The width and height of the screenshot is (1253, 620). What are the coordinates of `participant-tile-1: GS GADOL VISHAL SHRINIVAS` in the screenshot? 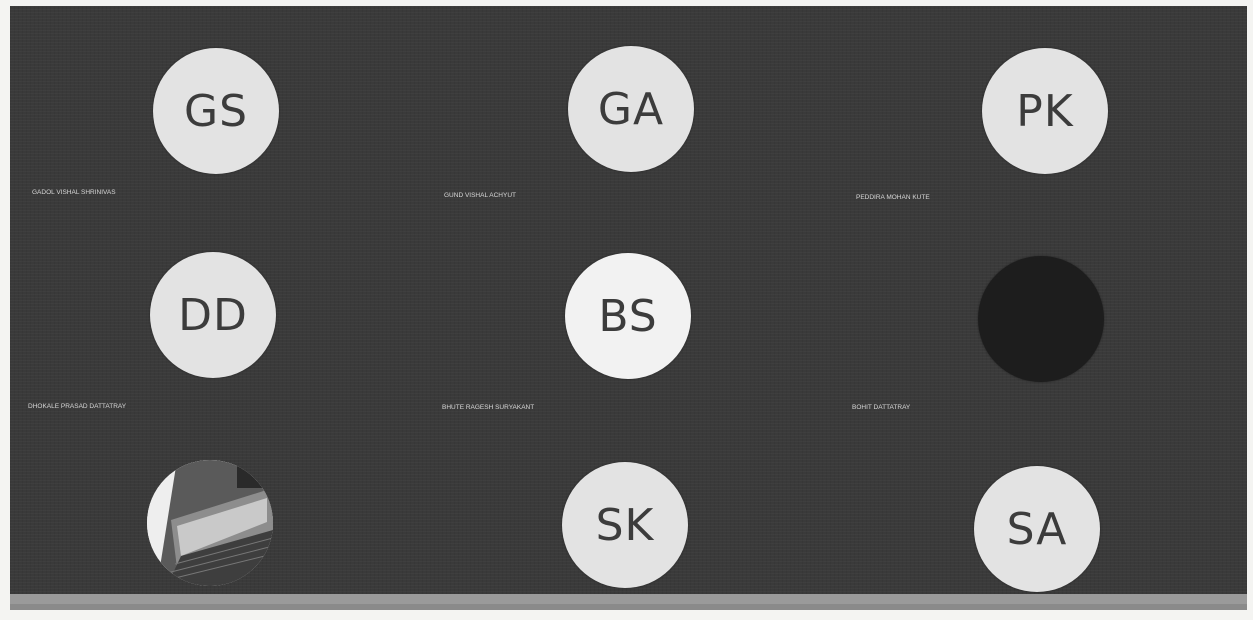 It's located at (216, 108).